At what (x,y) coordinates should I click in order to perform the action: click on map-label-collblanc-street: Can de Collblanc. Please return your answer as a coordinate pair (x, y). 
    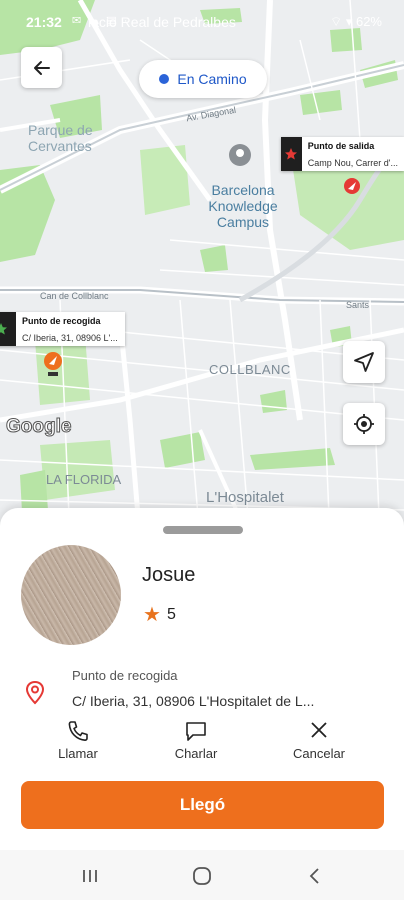
    Looking at the image, I should click on (74, 296).